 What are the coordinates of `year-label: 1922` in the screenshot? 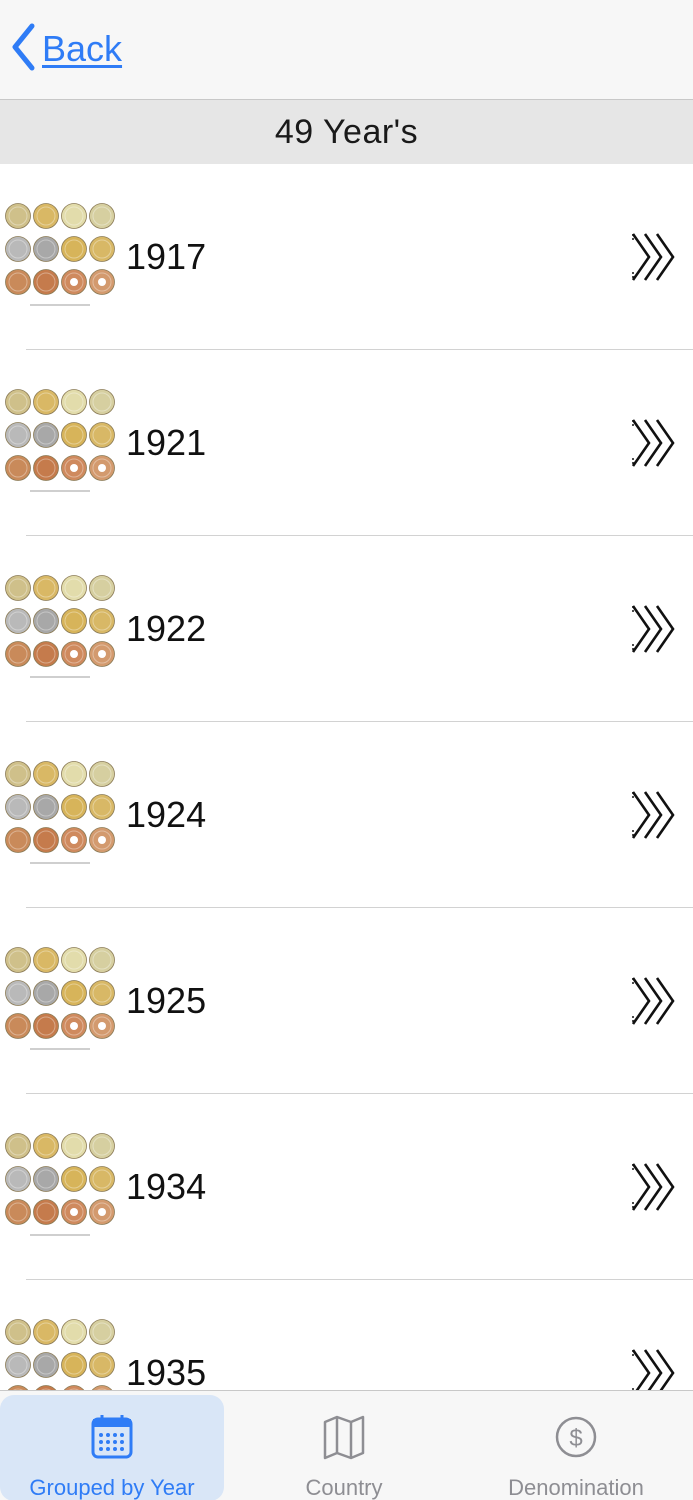 It's located at (166, 628).